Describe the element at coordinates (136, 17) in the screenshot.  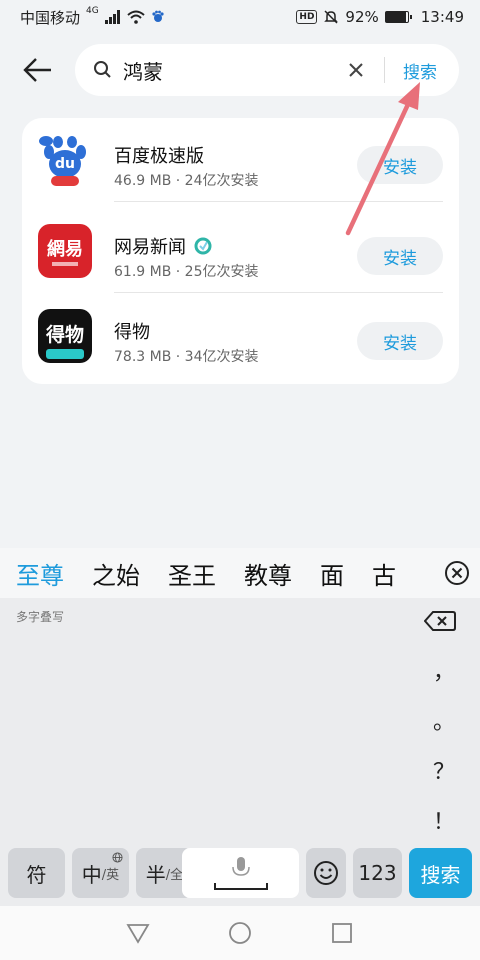
I see `wifi-icon` at that location.